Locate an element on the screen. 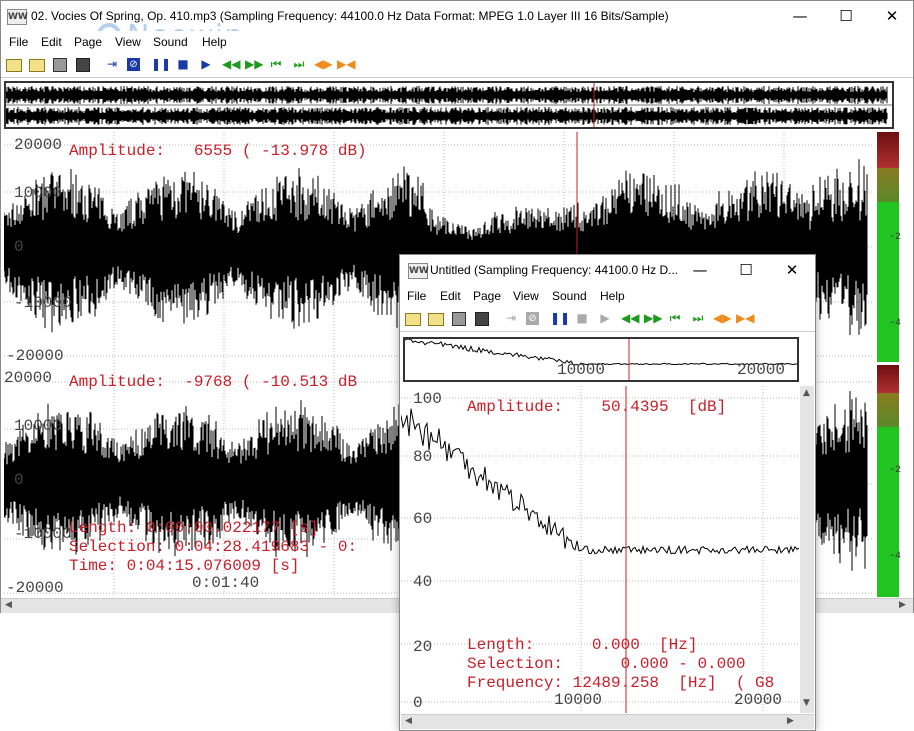 The width and height of the screenshot is (914, 731). ch1-y-label-neg10000: -10000 is located at coordinates (43, 303).